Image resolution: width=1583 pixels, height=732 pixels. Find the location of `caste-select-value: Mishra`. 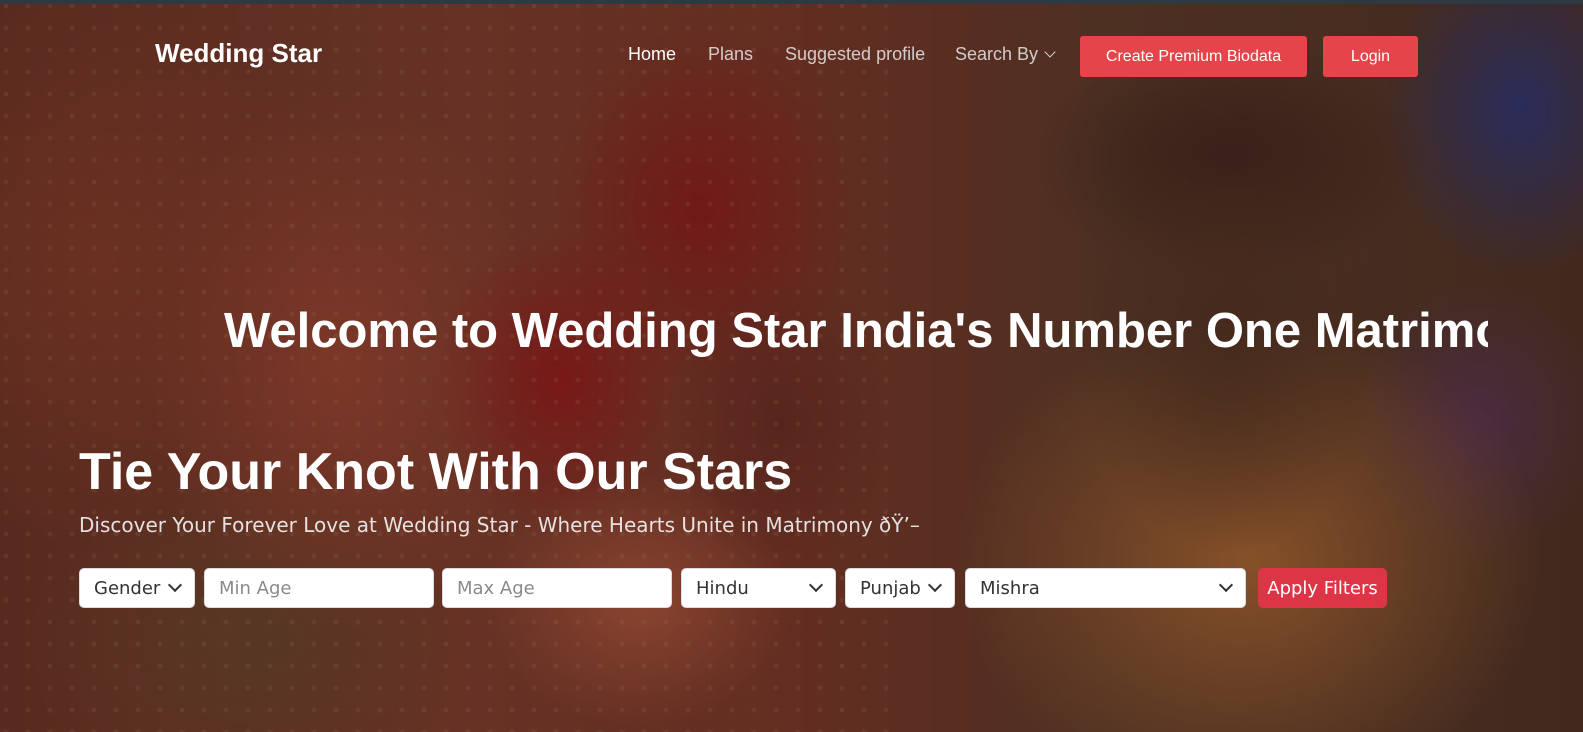

caste-select-value: Mishra is located at coordinates (1010, 588).